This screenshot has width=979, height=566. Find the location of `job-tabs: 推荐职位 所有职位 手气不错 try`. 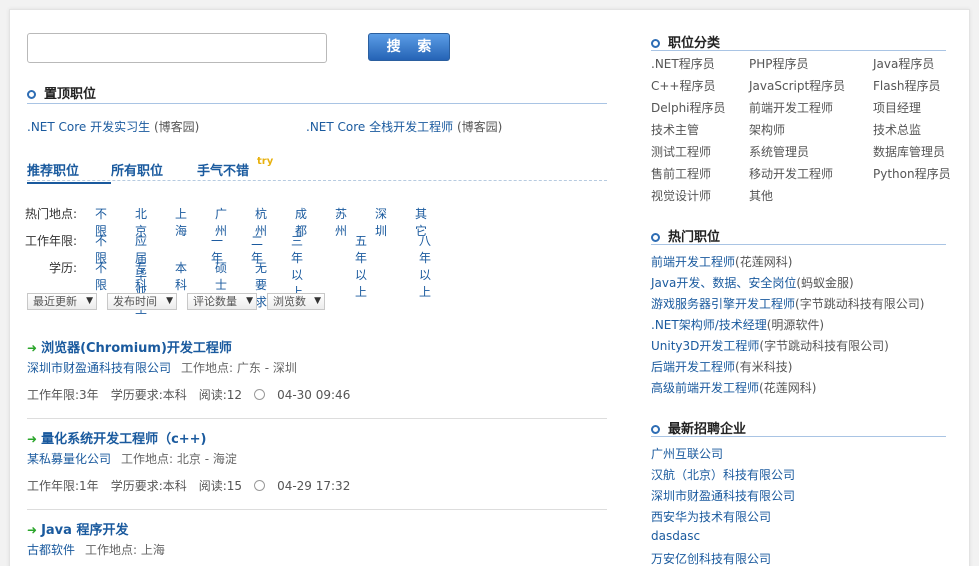

job-tabs: 推荐职位 所有职位 手气不错 try is located at coordinates (317, 170).